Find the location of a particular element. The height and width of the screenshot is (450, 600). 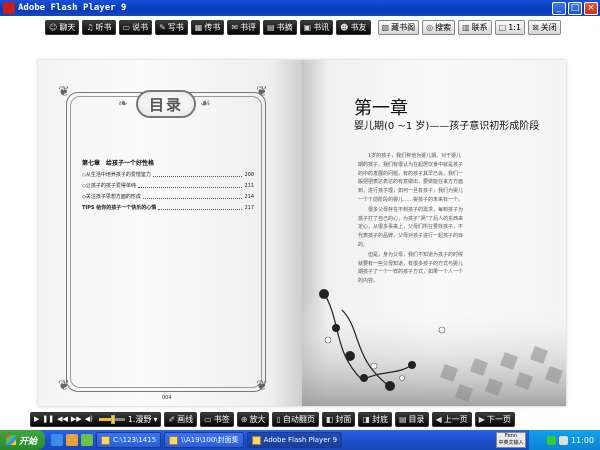

toolbar-button: ✉ 书评 is located at coordinates (244, 27).